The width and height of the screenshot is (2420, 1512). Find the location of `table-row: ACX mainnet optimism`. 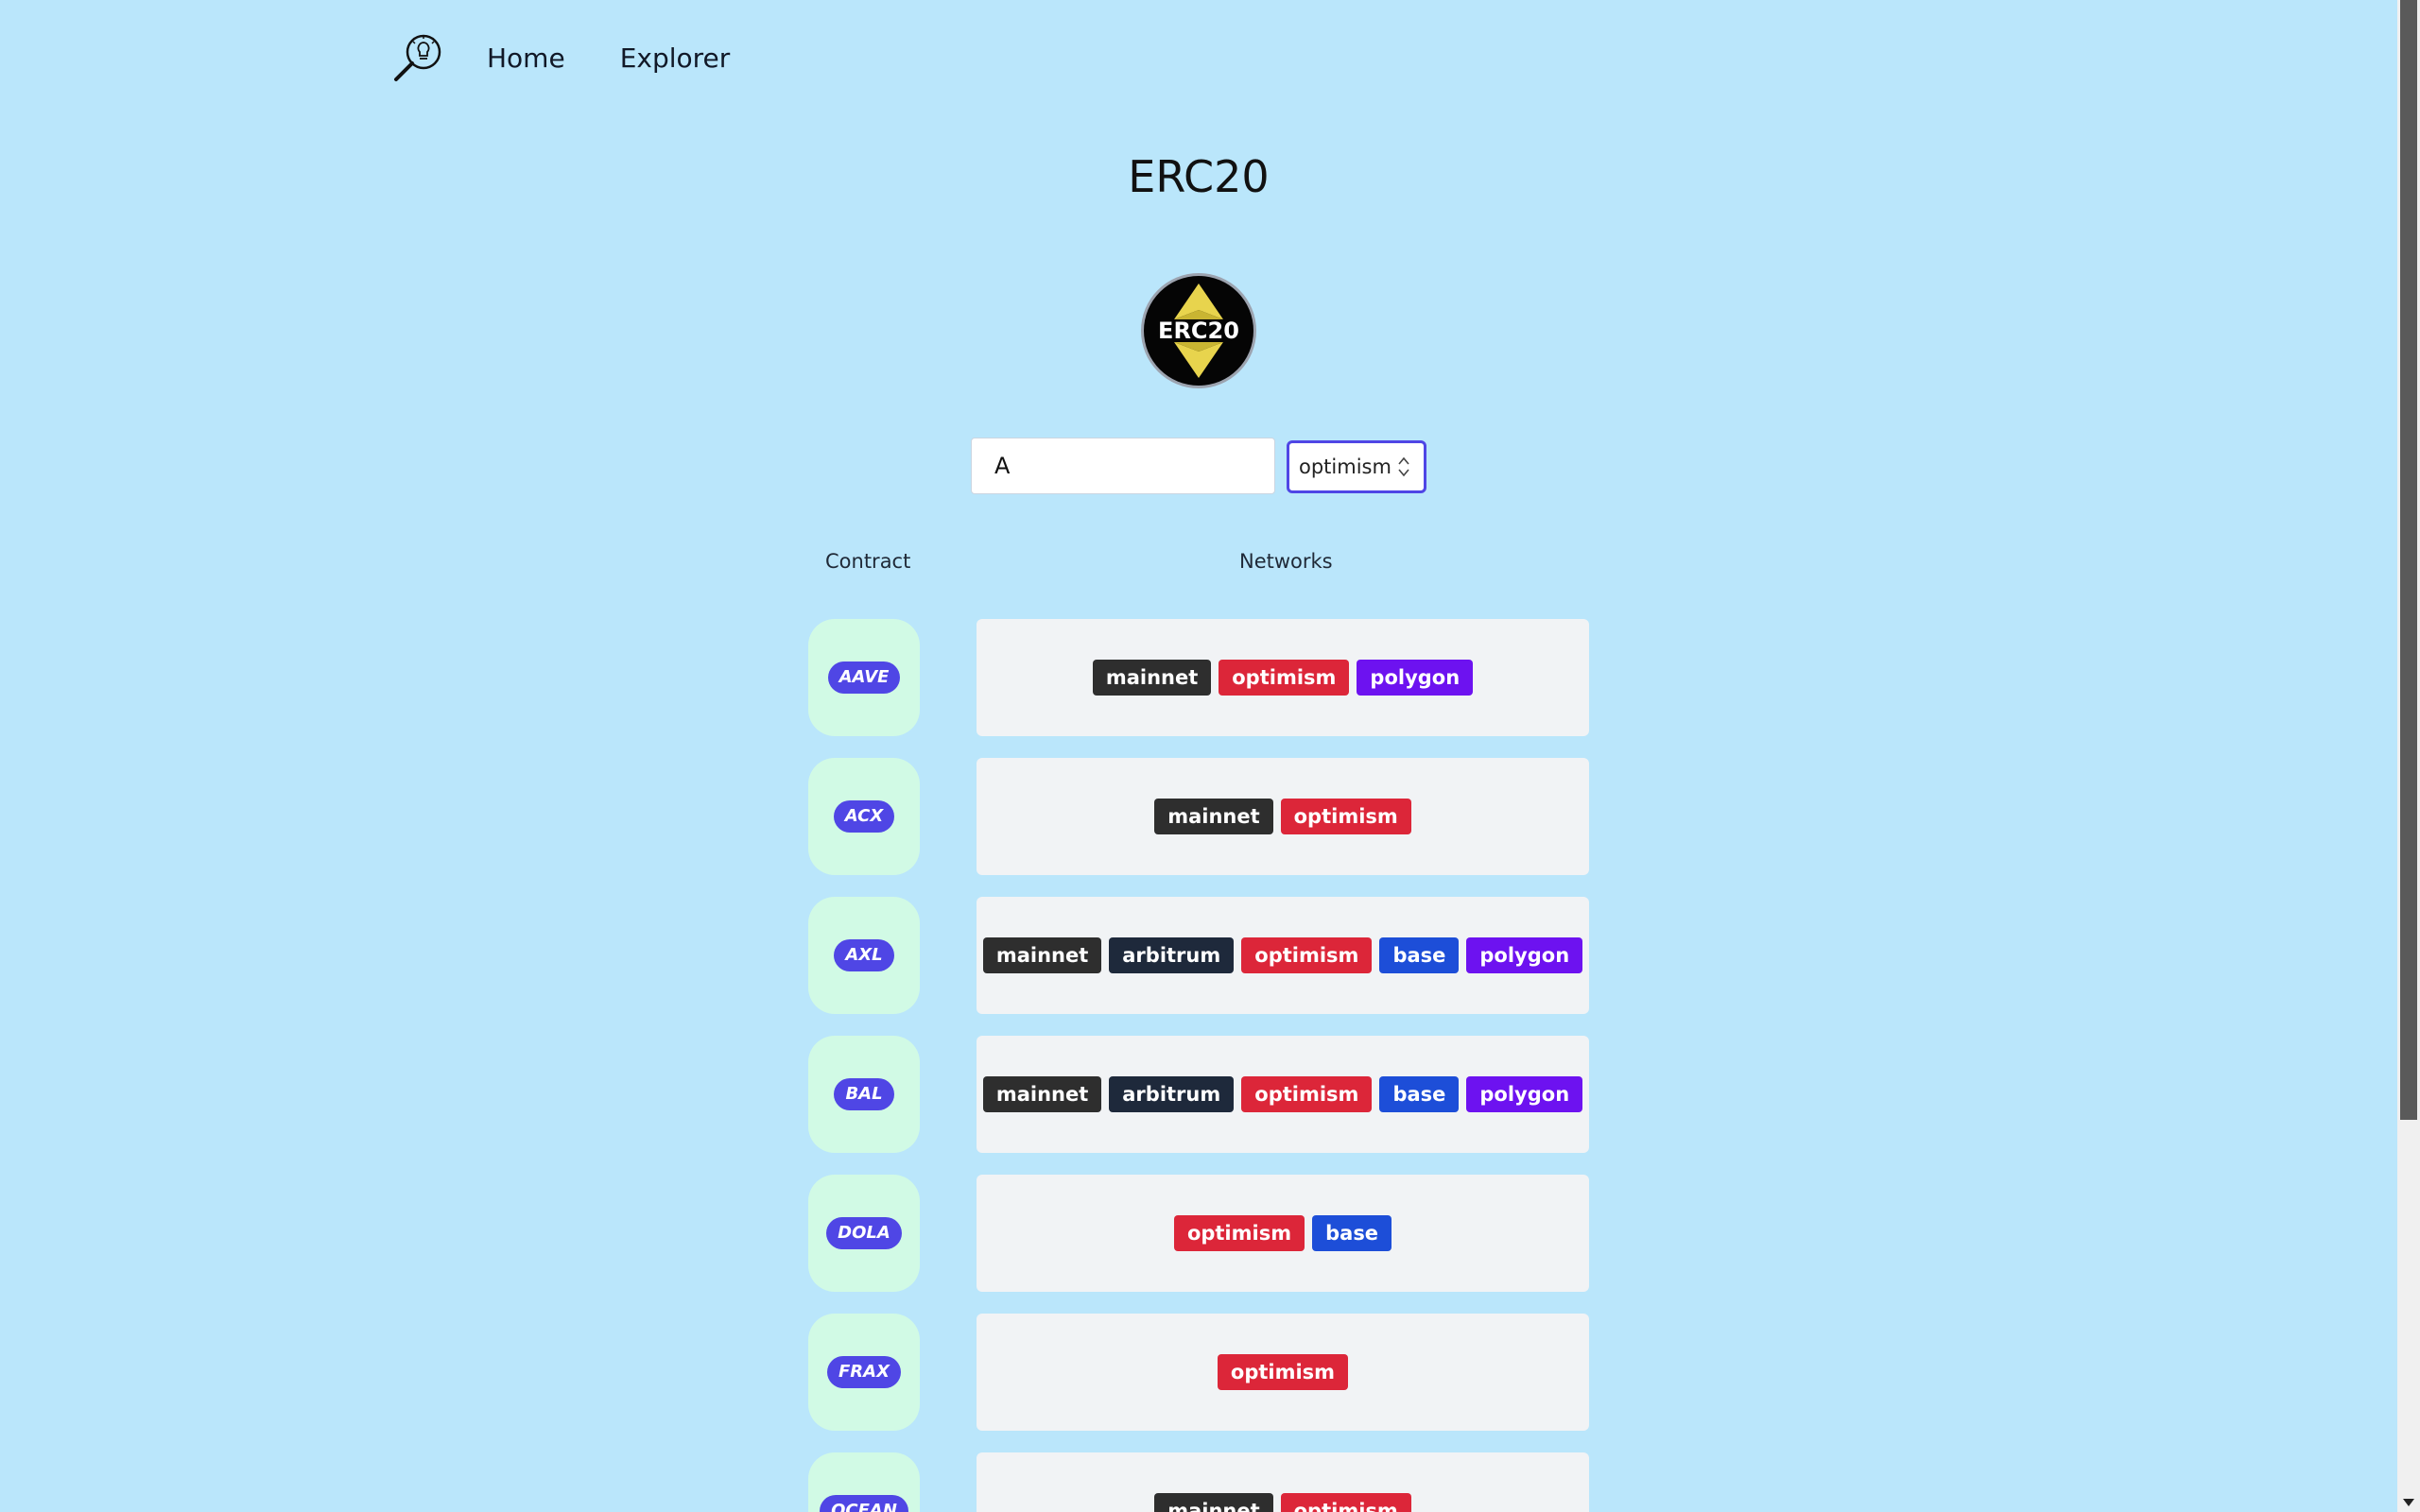

table-row: ACX mainnet optimism is located at coordinates (1198, 816).